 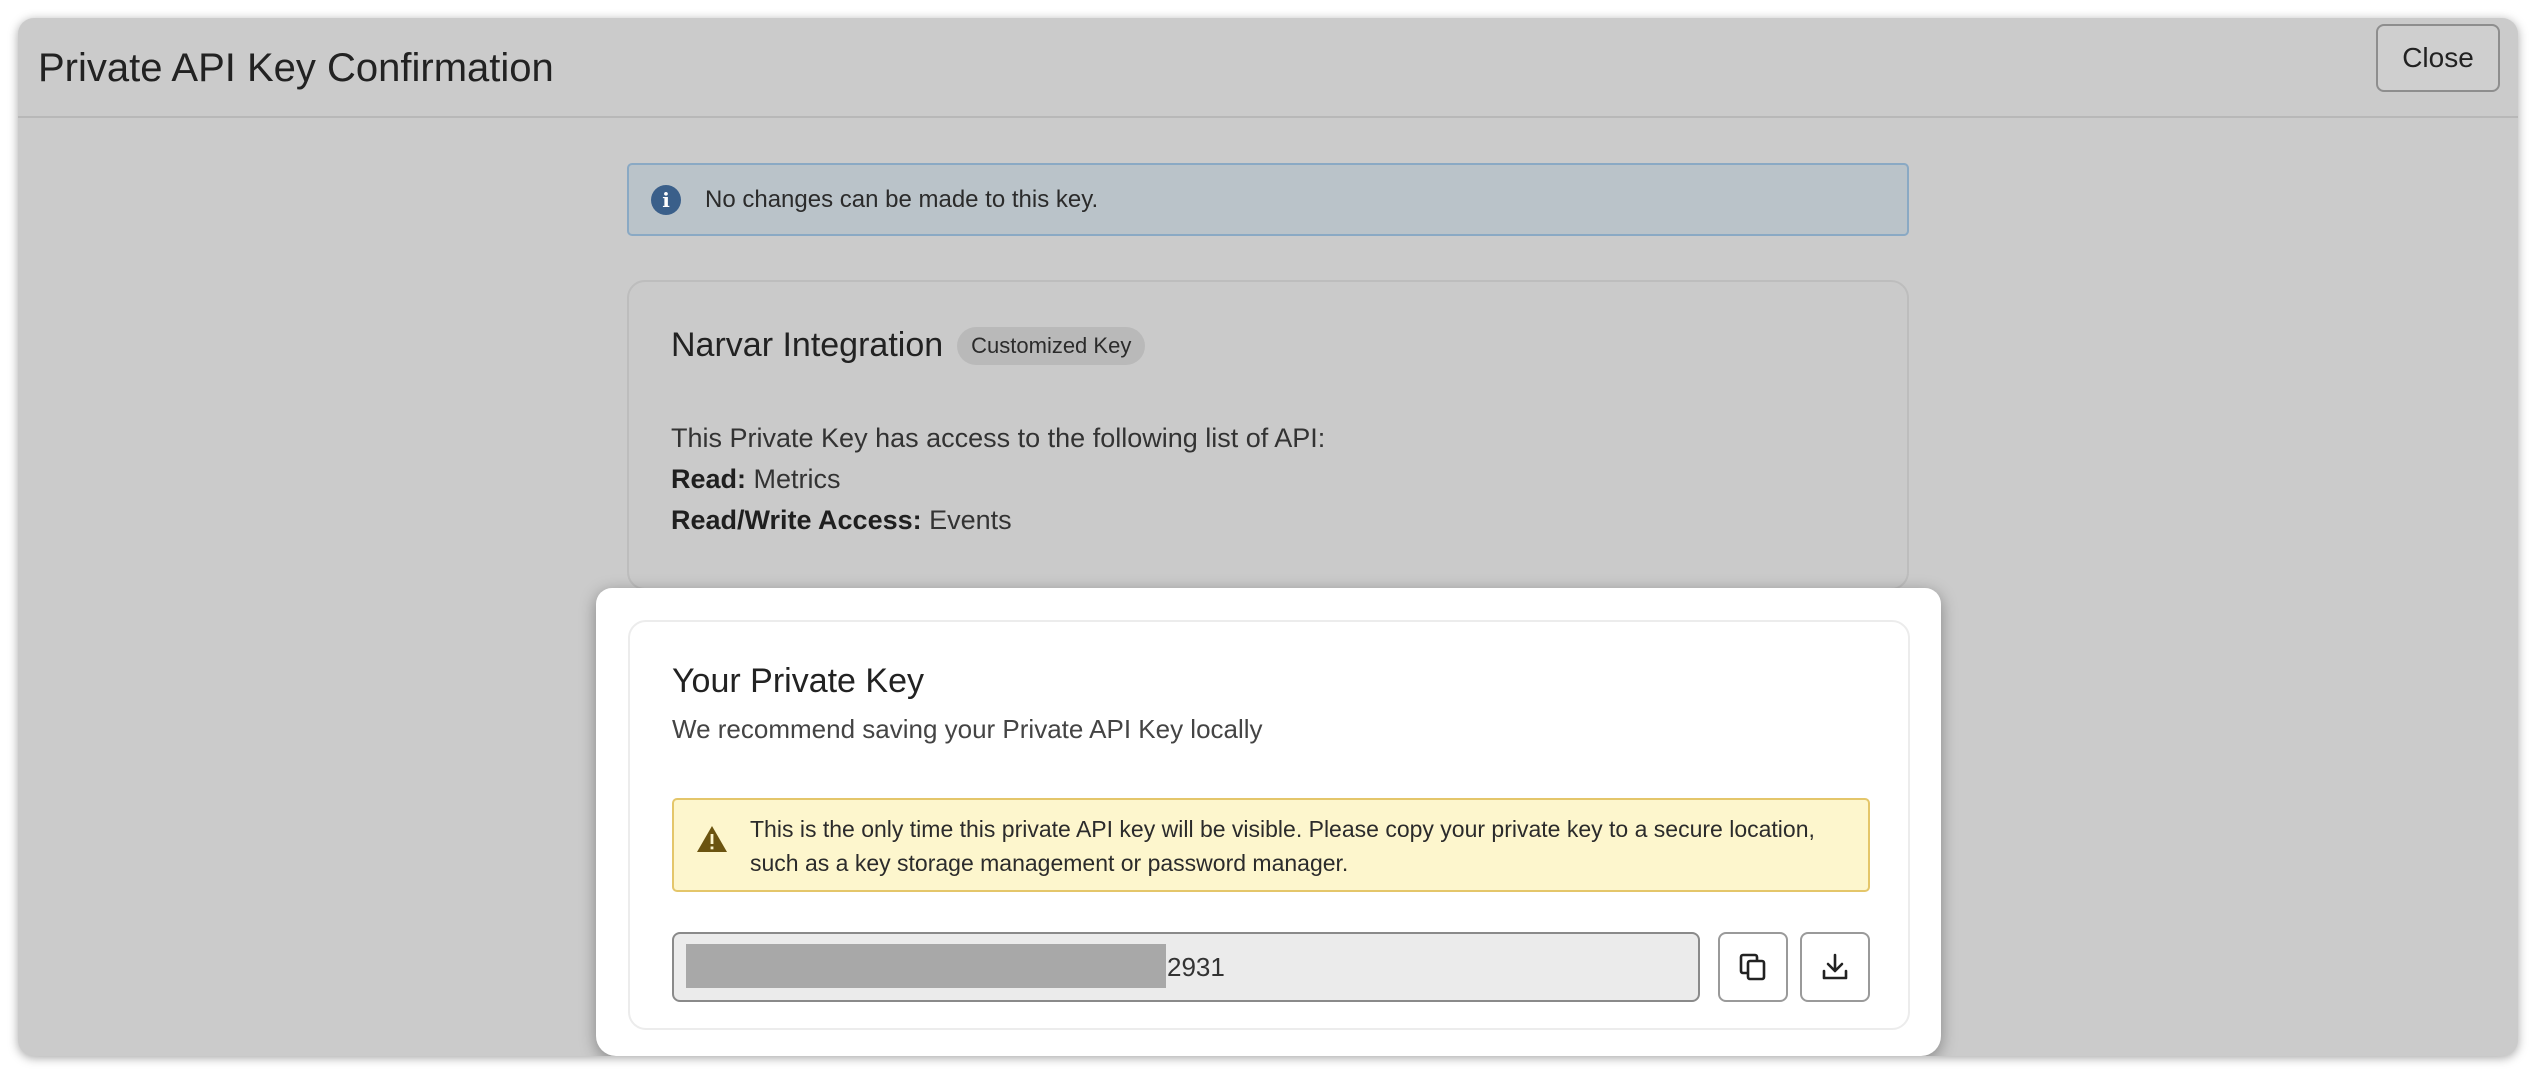 I want to click on permission-label: Read:, so click(x=709, y=479).